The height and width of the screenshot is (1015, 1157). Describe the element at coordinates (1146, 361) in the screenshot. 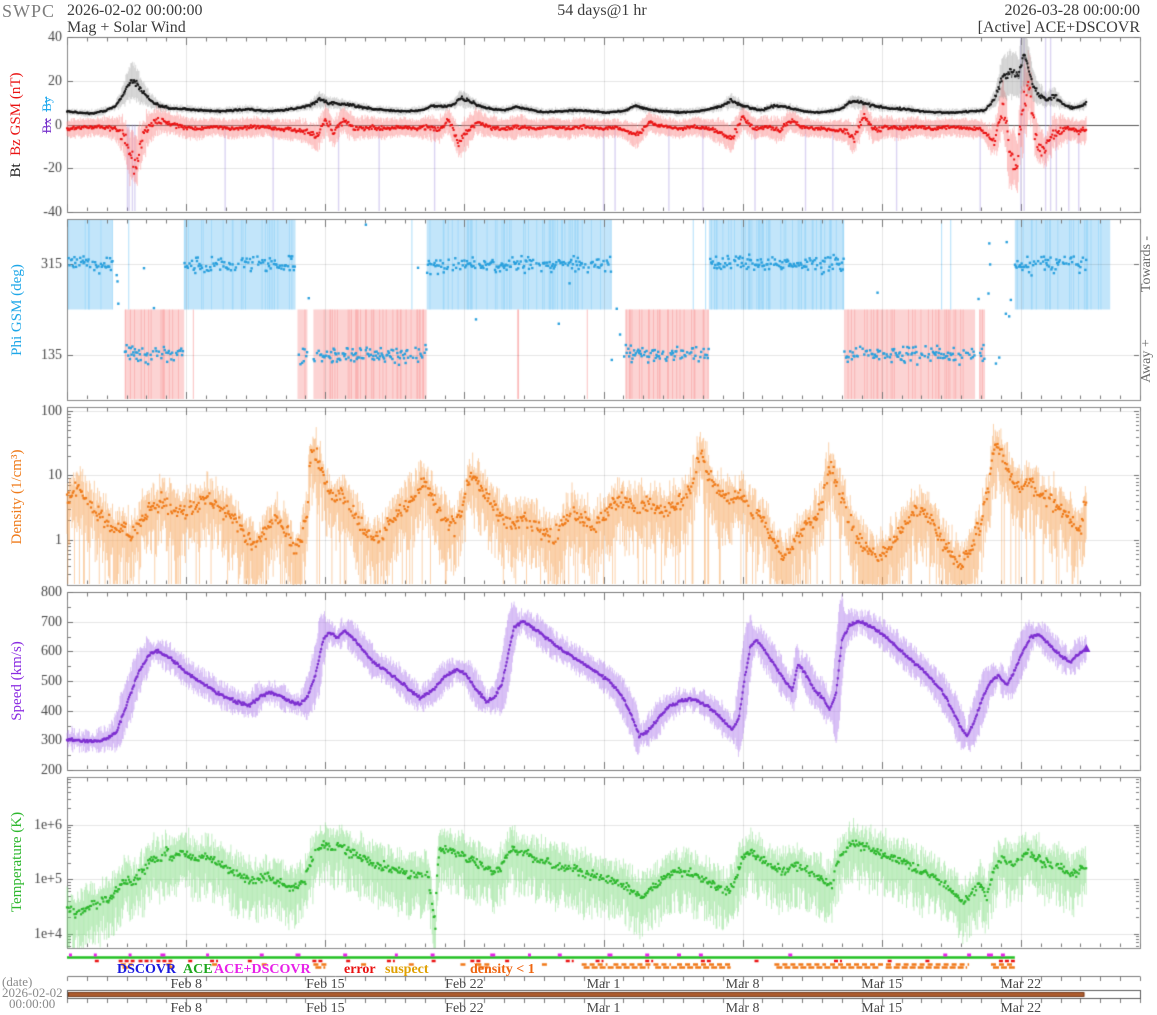

I see `phi-away-label: Away +` at that location.